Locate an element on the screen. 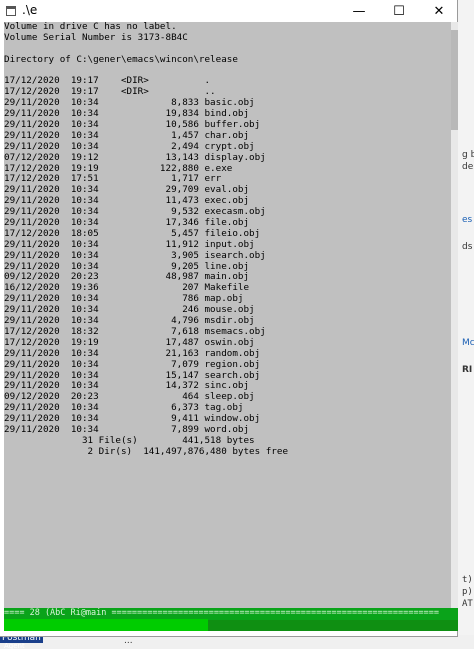 This screenshot has width=474, height=650. peek-text-2: de is located at coordinates (468, 167).